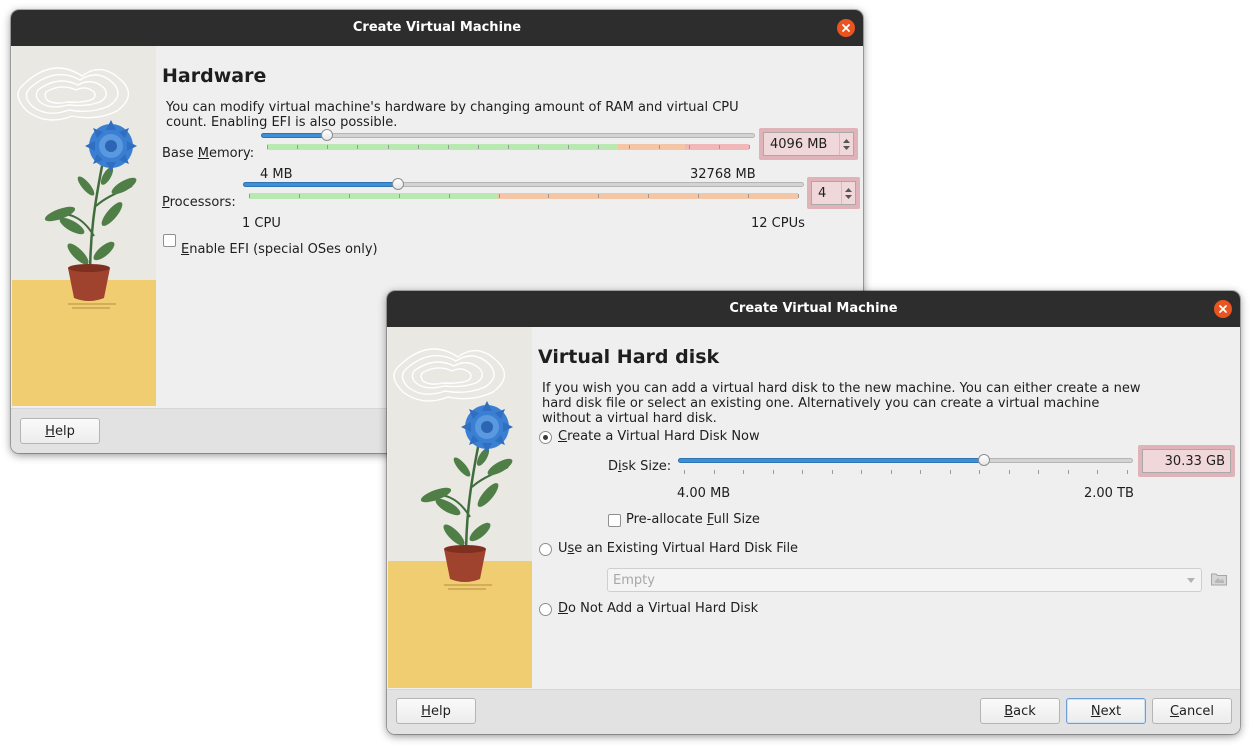 This screenshot has width=1253, height=747. Describe the element at coordinates (658, 608) in the screenshot. I see `no-disk-label: Do Not Add a Virtual Hard Disk` at that location.